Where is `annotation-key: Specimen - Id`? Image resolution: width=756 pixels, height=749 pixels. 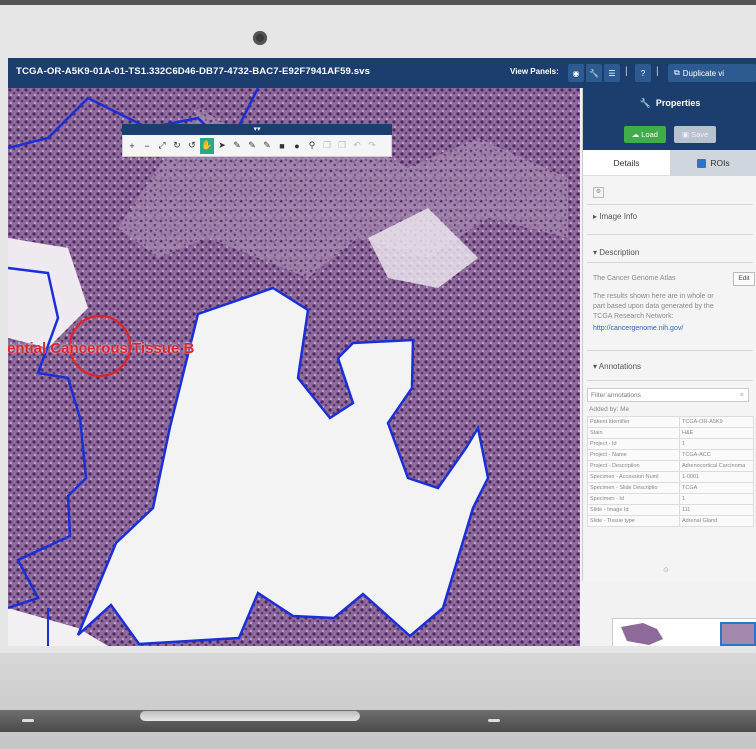 annotation-key: Specimen - Id is located at coordinates (633, 499).